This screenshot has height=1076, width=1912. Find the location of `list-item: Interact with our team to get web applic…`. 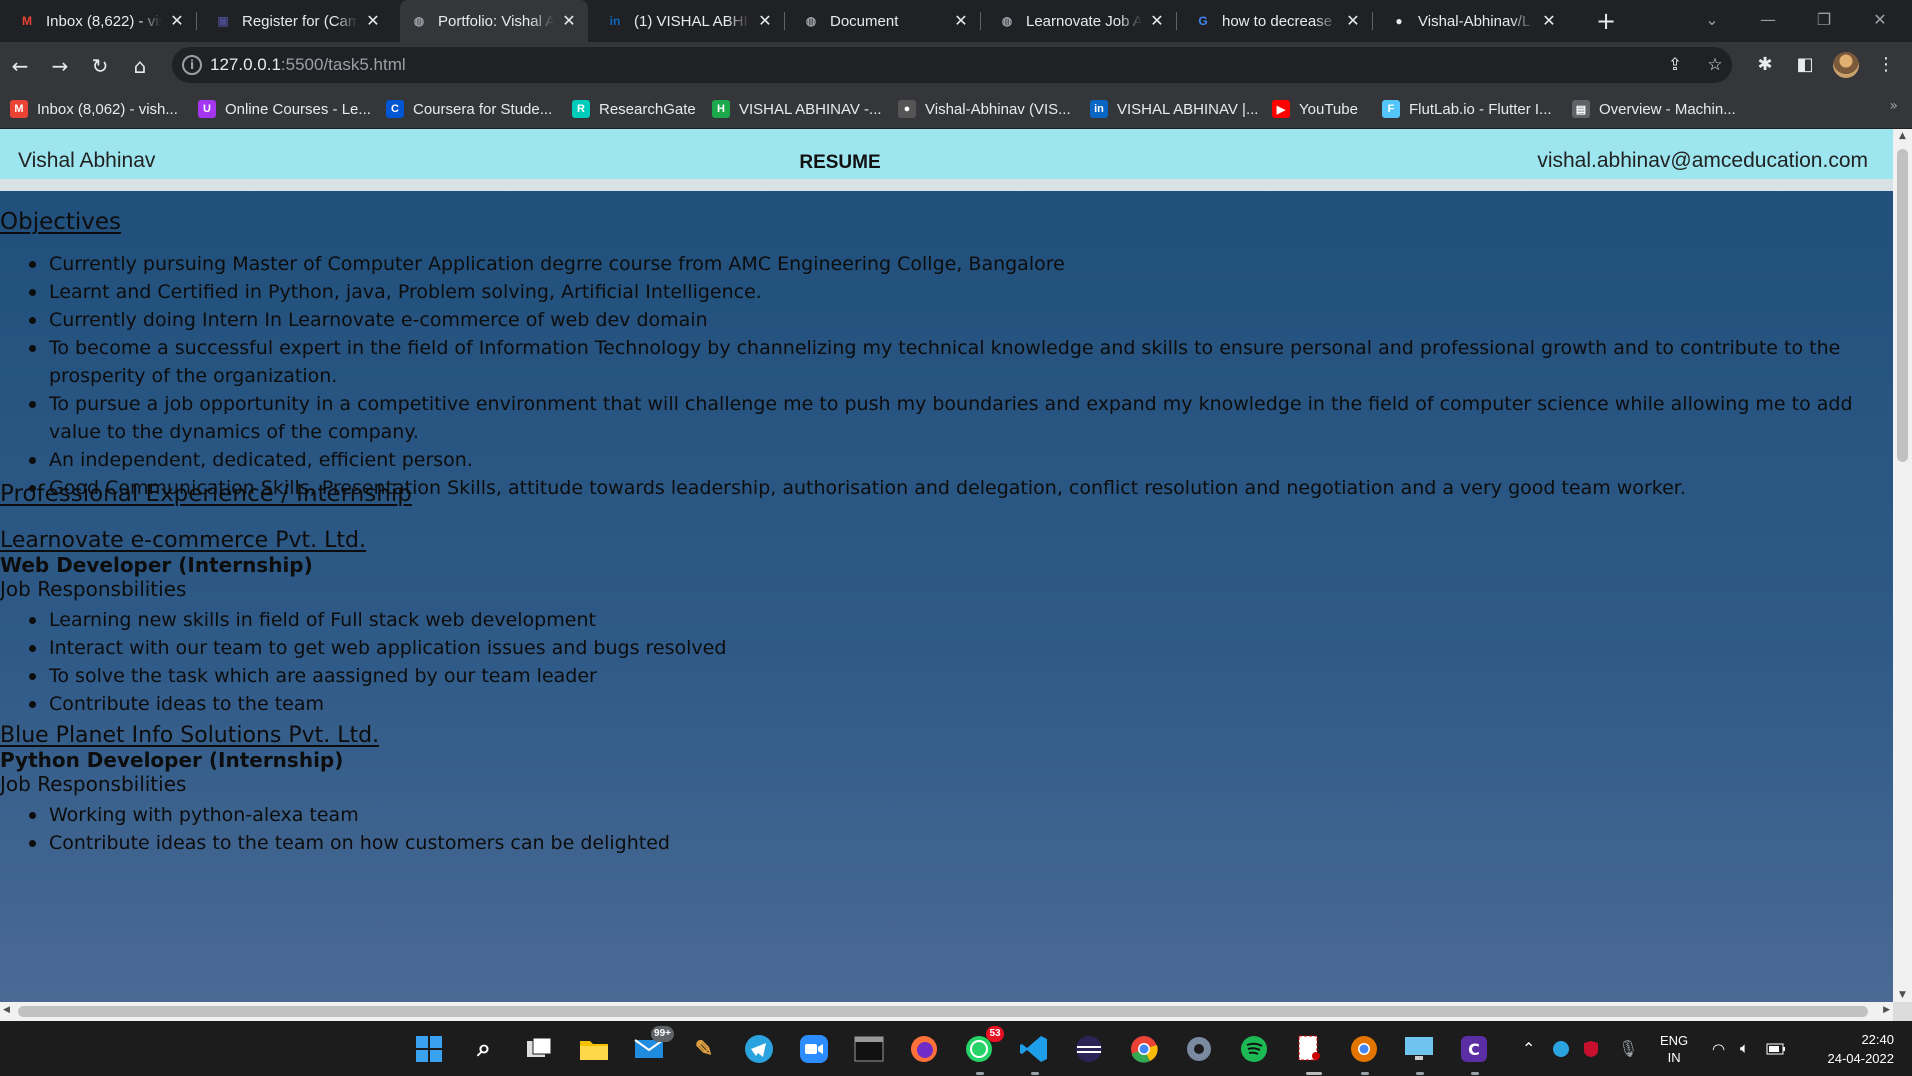

list-item: Interact with our team to get web applic… is located at coordinates (946, 648).